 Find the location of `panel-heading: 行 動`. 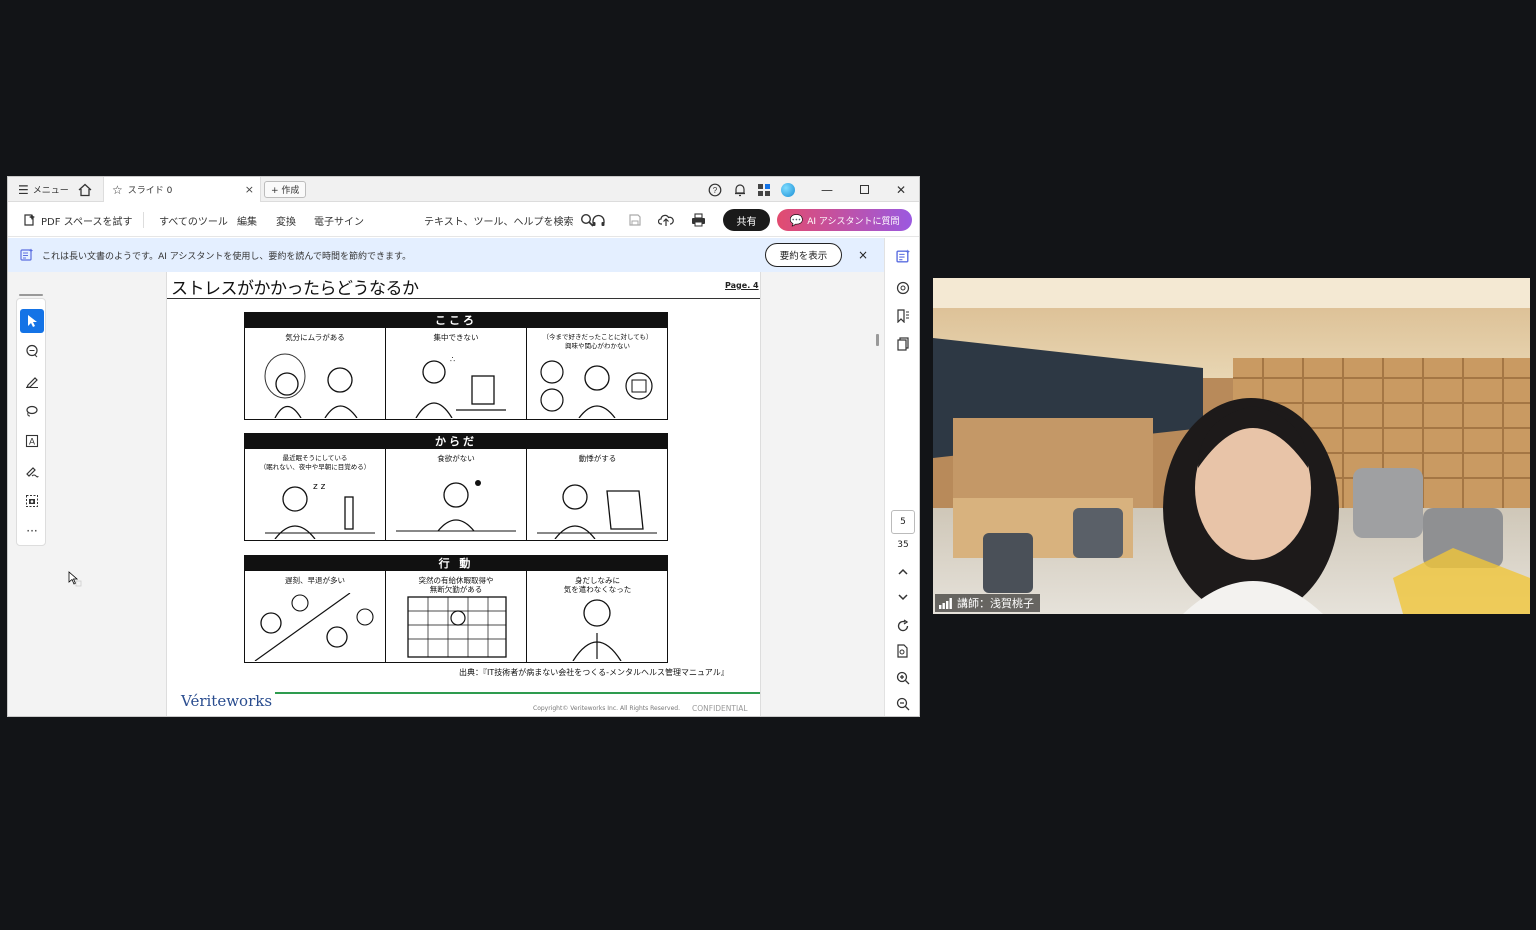

panel-heading: 行 動 is located at coordinates (456, 563).